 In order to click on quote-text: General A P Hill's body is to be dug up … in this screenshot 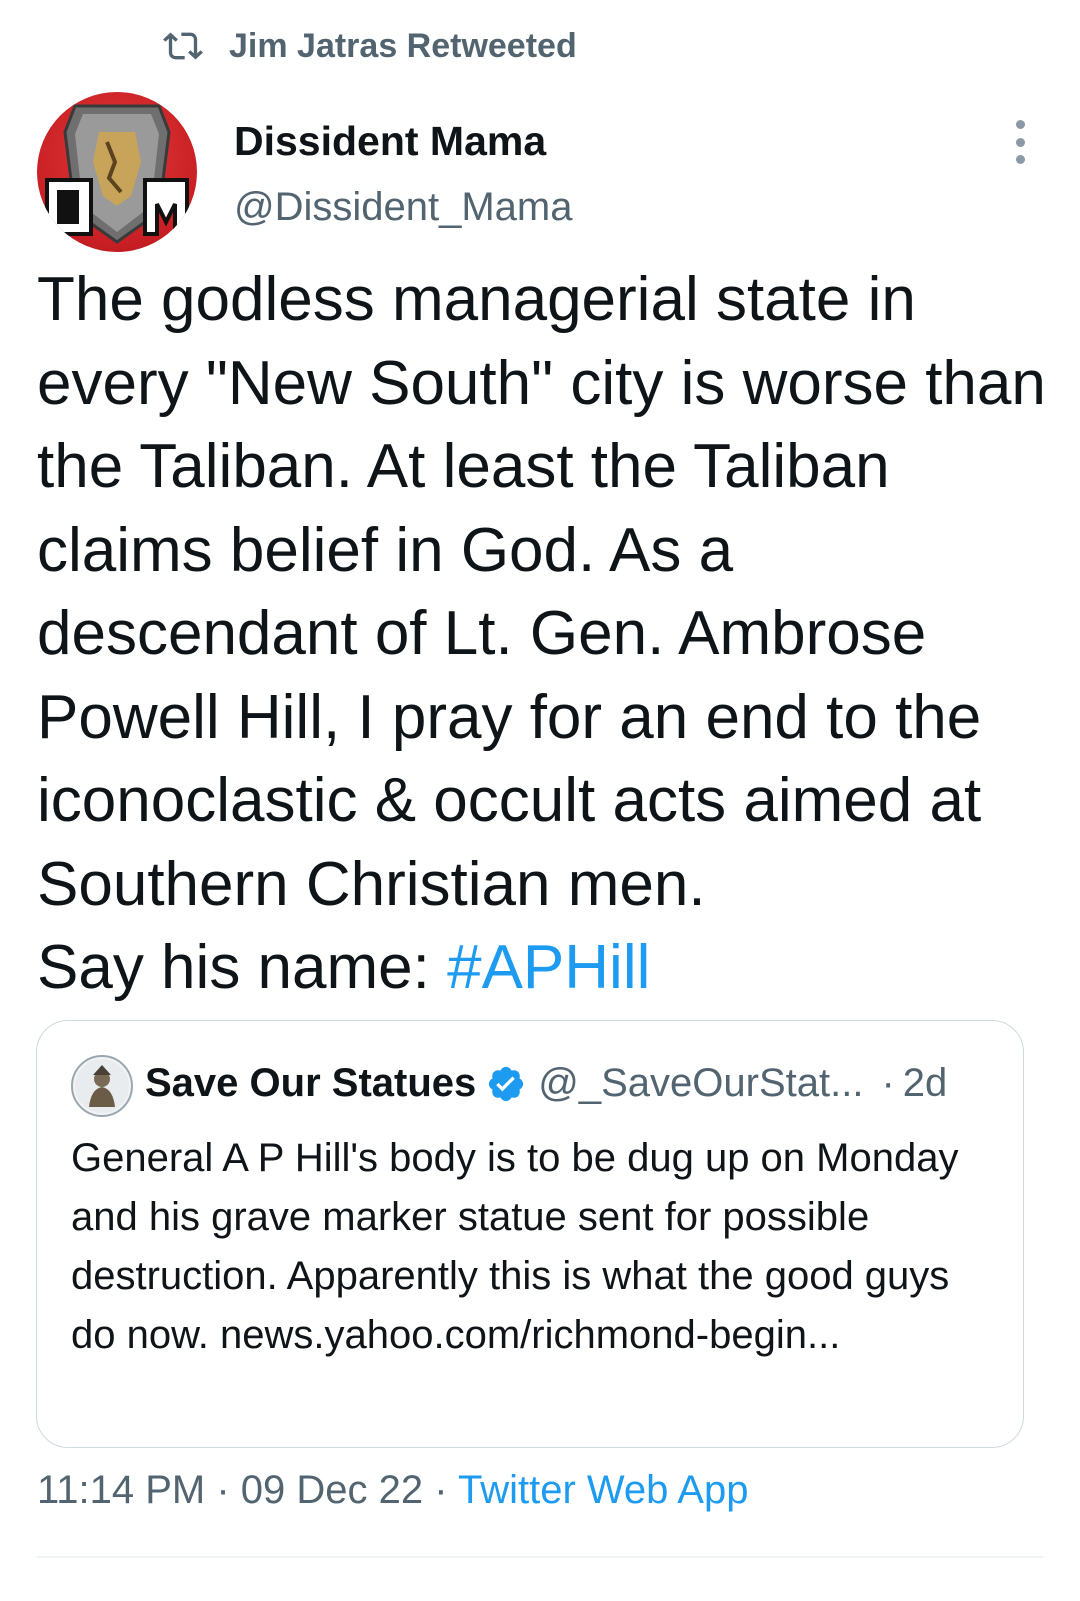, I will do `click(515, 1246)`.